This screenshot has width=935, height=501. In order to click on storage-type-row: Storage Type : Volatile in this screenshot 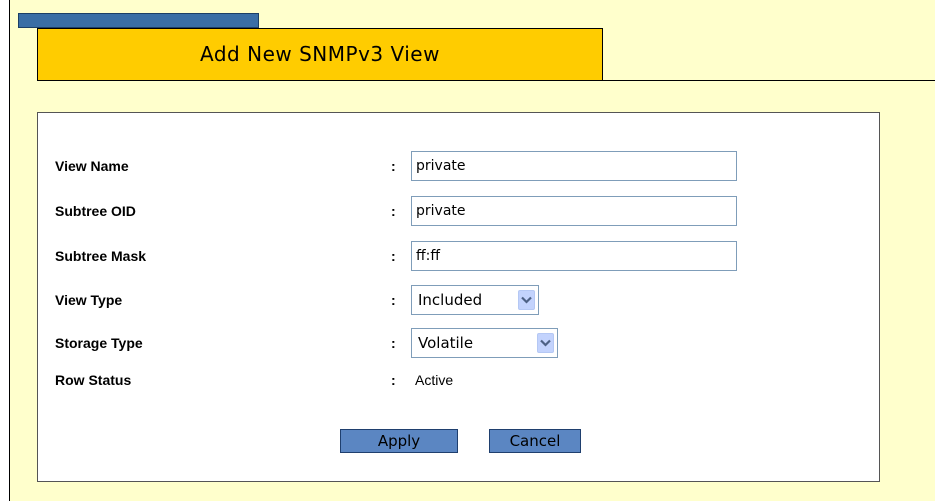, I will do `click(458, 343)`.